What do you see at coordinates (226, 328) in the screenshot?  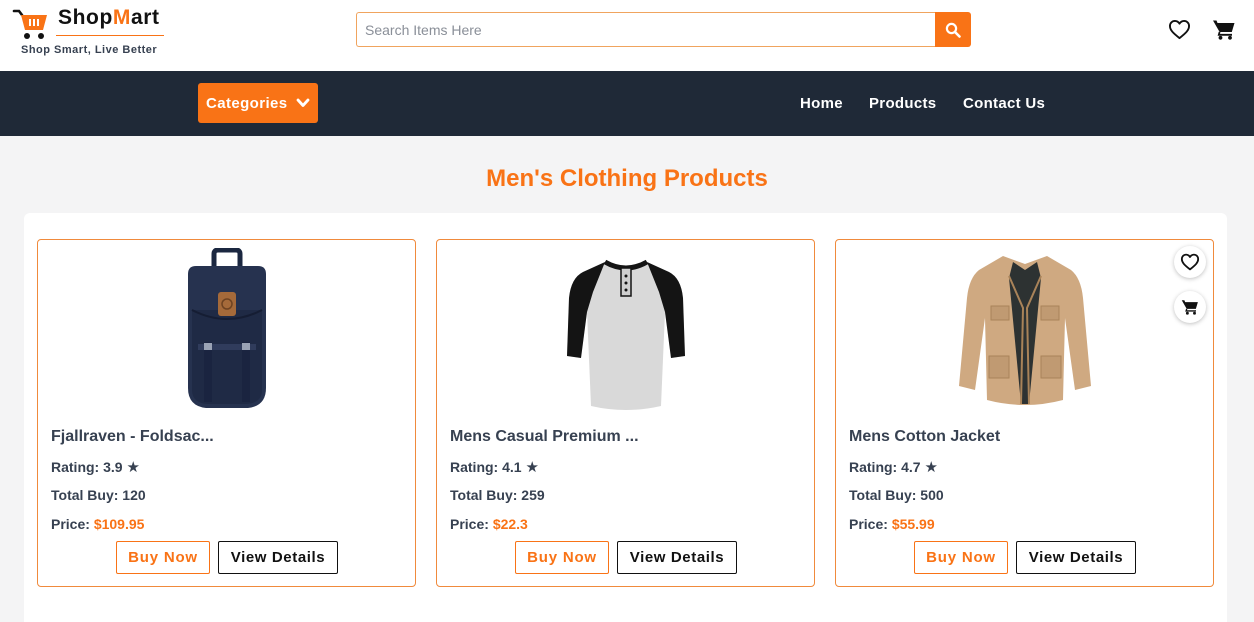 I see `backpack-image` at bounding box center [226, 328].